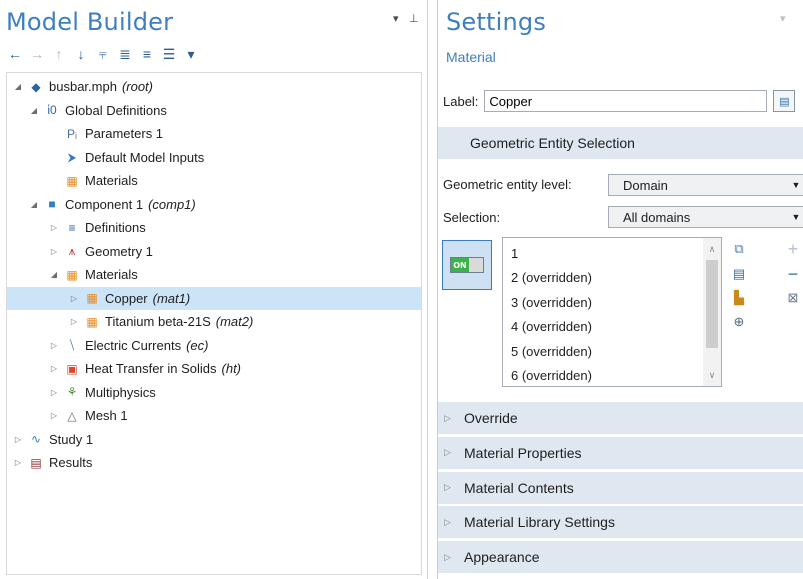 Image resolution: width=803 pixels, height=579 pixels. What do you see at coordinates (72, 415) in the screenshot?
I see `mesh-icon: △` at bounding box center [72, 415].